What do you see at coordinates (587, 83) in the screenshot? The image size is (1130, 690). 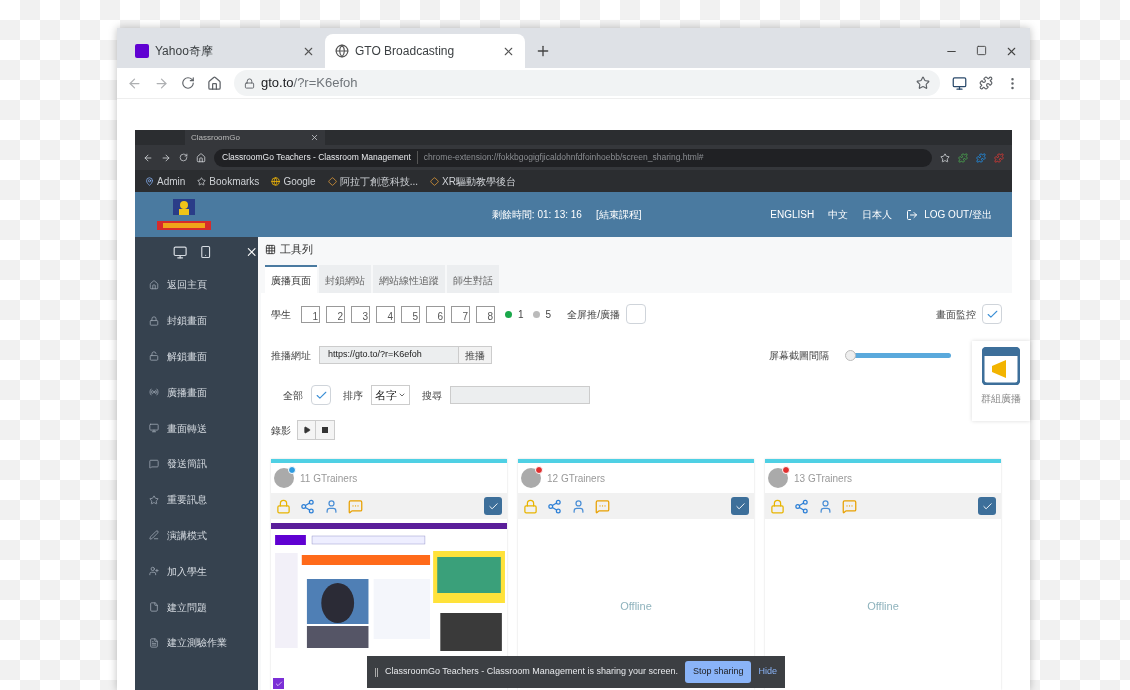 I see `address-bar: gto.to/?r=K6efoh` at bounding box center [587, 83].